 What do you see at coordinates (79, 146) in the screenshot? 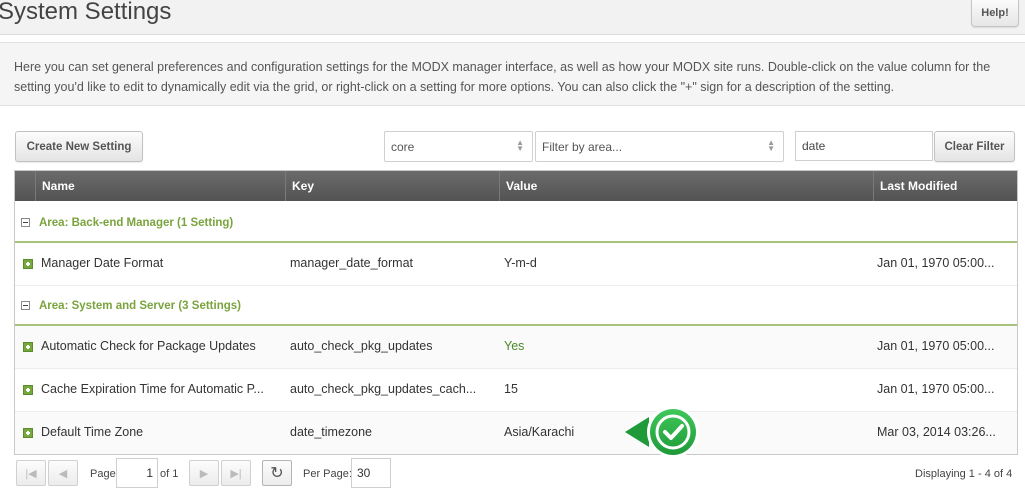
I see `create-new-setting-button: Create New Setting` at bounding box center [79, 146].